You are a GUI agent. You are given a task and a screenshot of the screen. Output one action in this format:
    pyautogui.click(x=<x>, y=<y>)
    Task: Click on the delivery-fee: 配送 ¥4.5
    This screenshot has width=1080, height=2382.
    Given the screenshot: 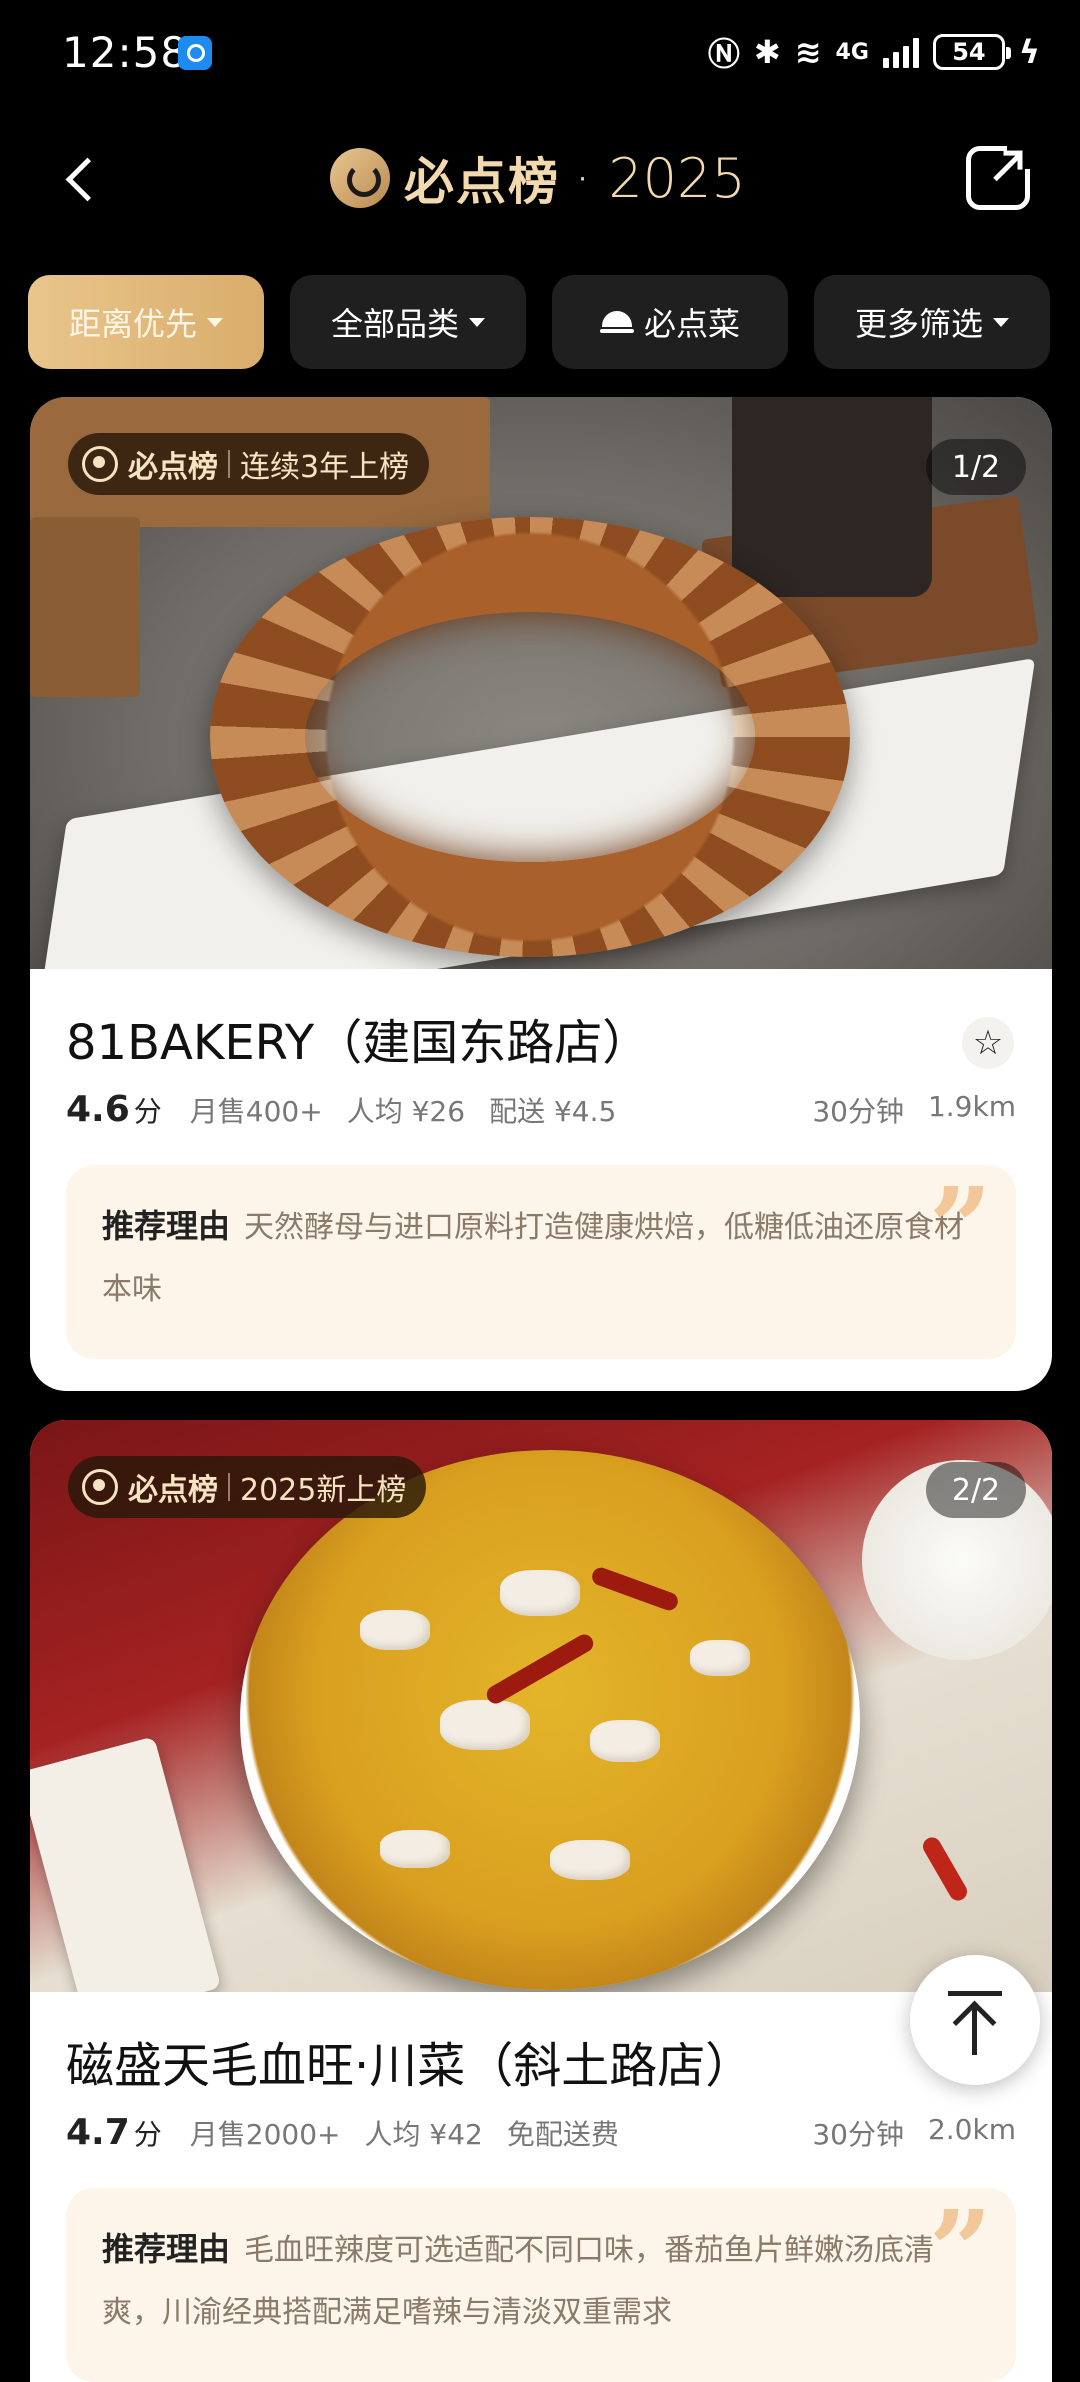 What is the action you would take?
    pyautogui.click(x=553, y=1111)
    